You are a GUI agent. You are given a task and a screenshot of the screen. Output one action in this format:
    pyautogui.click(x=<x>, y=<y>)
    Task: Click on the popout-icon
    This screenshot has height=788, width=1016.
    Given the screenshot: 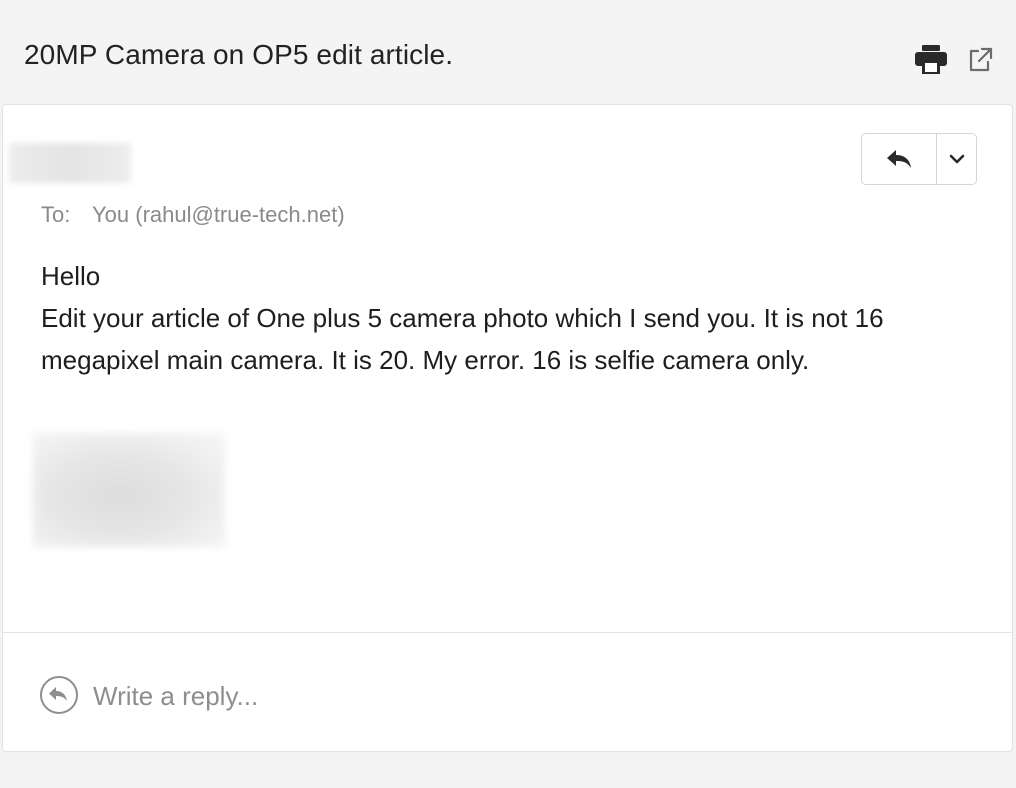 What is the action you would take?
    pyautogui.click(x=980, y=60)
    